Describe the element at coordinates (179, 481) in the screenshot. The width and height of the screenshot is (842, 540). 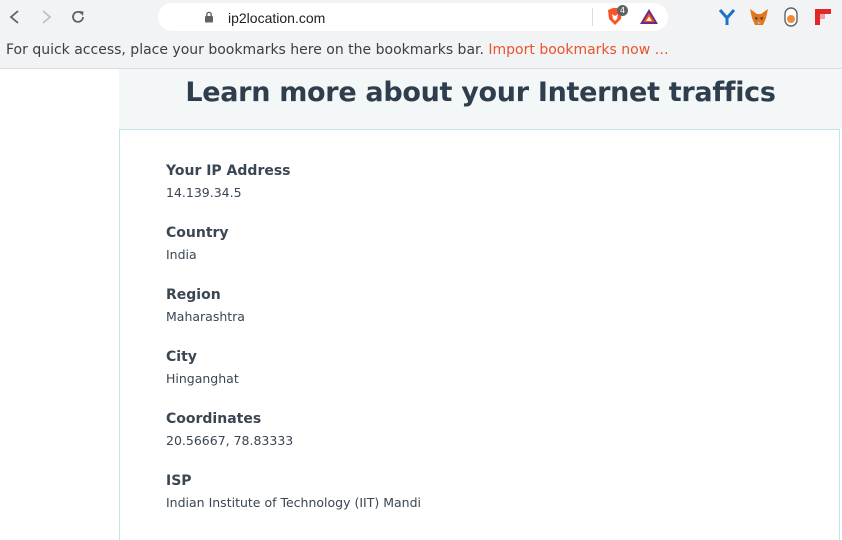
I see `field-label: ISP` at that location.